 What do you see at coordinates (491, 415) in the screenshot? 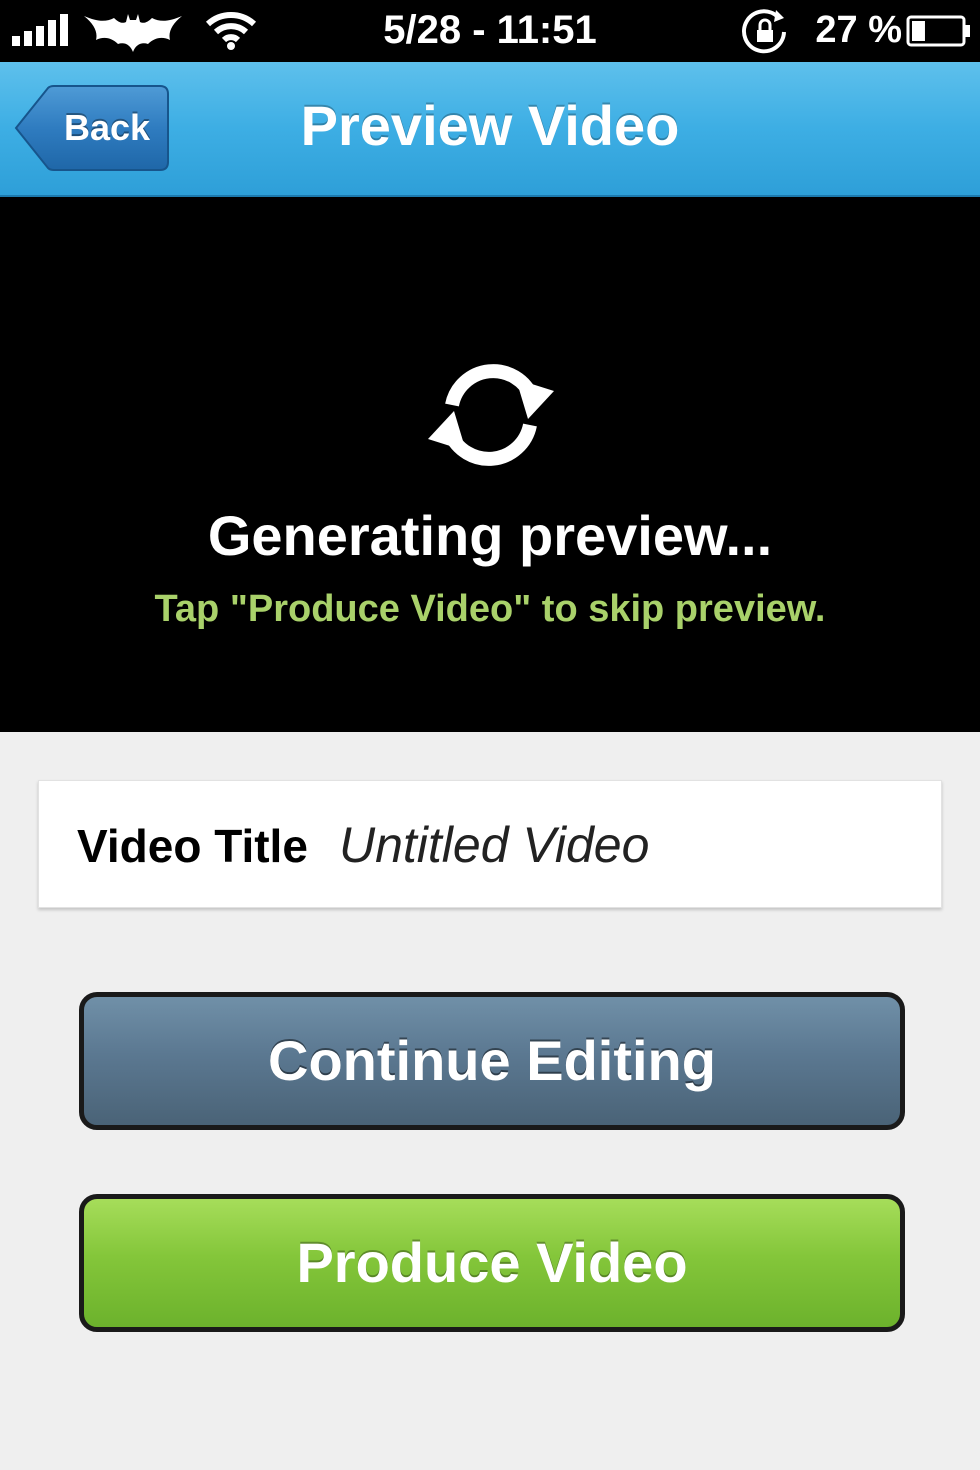
I see `refresh-icon` at bounding box center [491, 415].